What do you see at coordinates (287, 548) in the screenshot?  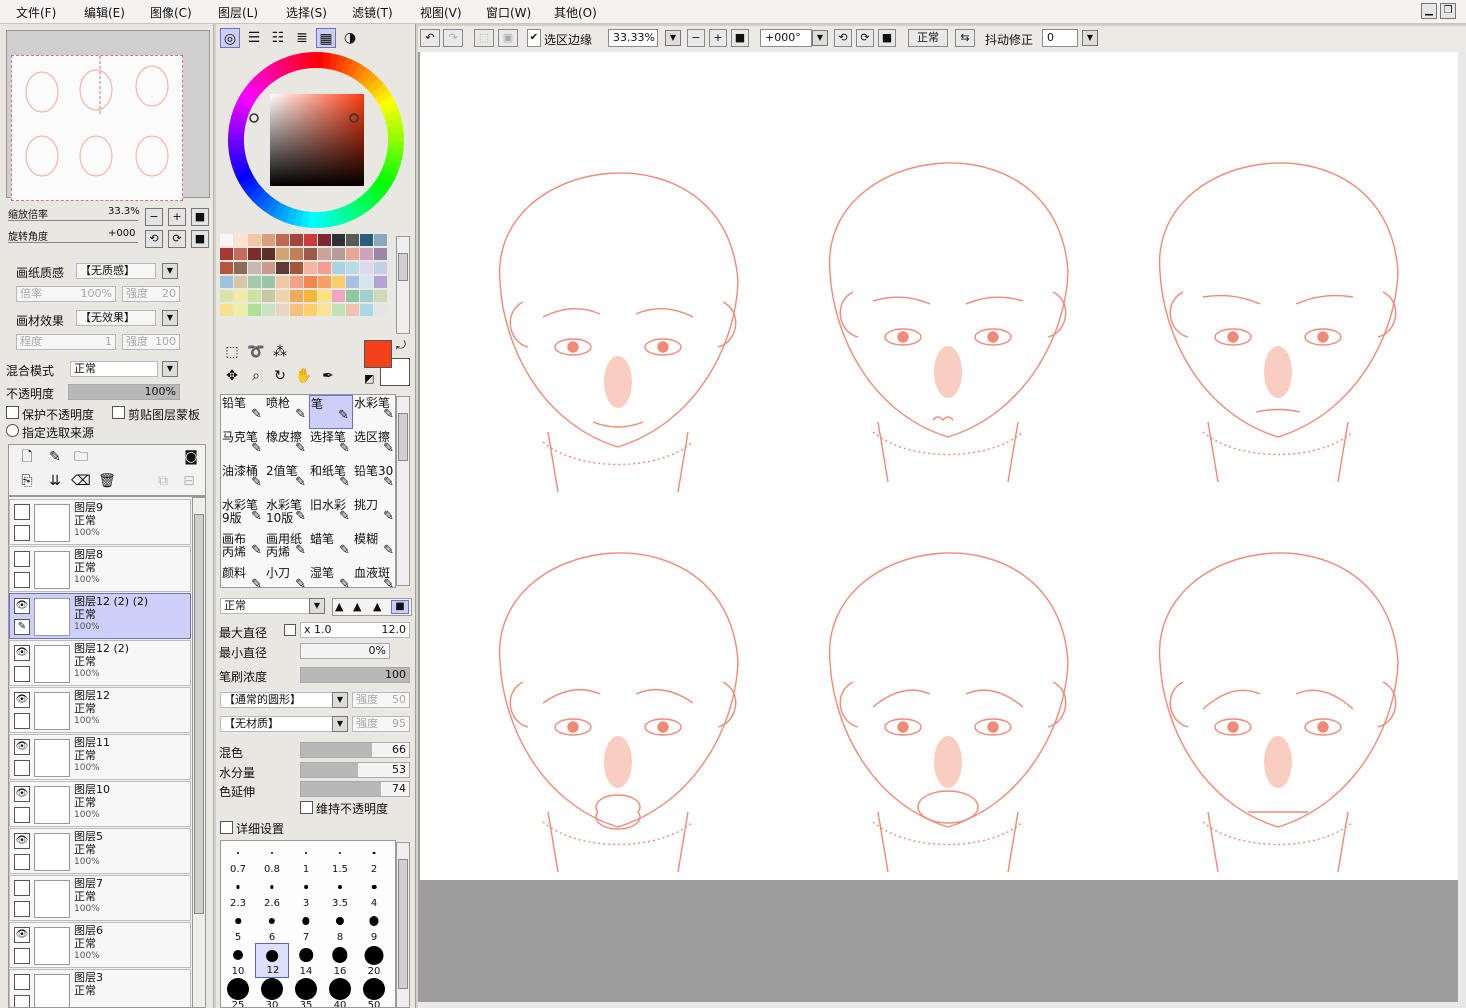 I see `brush-tool: 画用纸 丙烯 ✎` at bounding box center [287, 548].